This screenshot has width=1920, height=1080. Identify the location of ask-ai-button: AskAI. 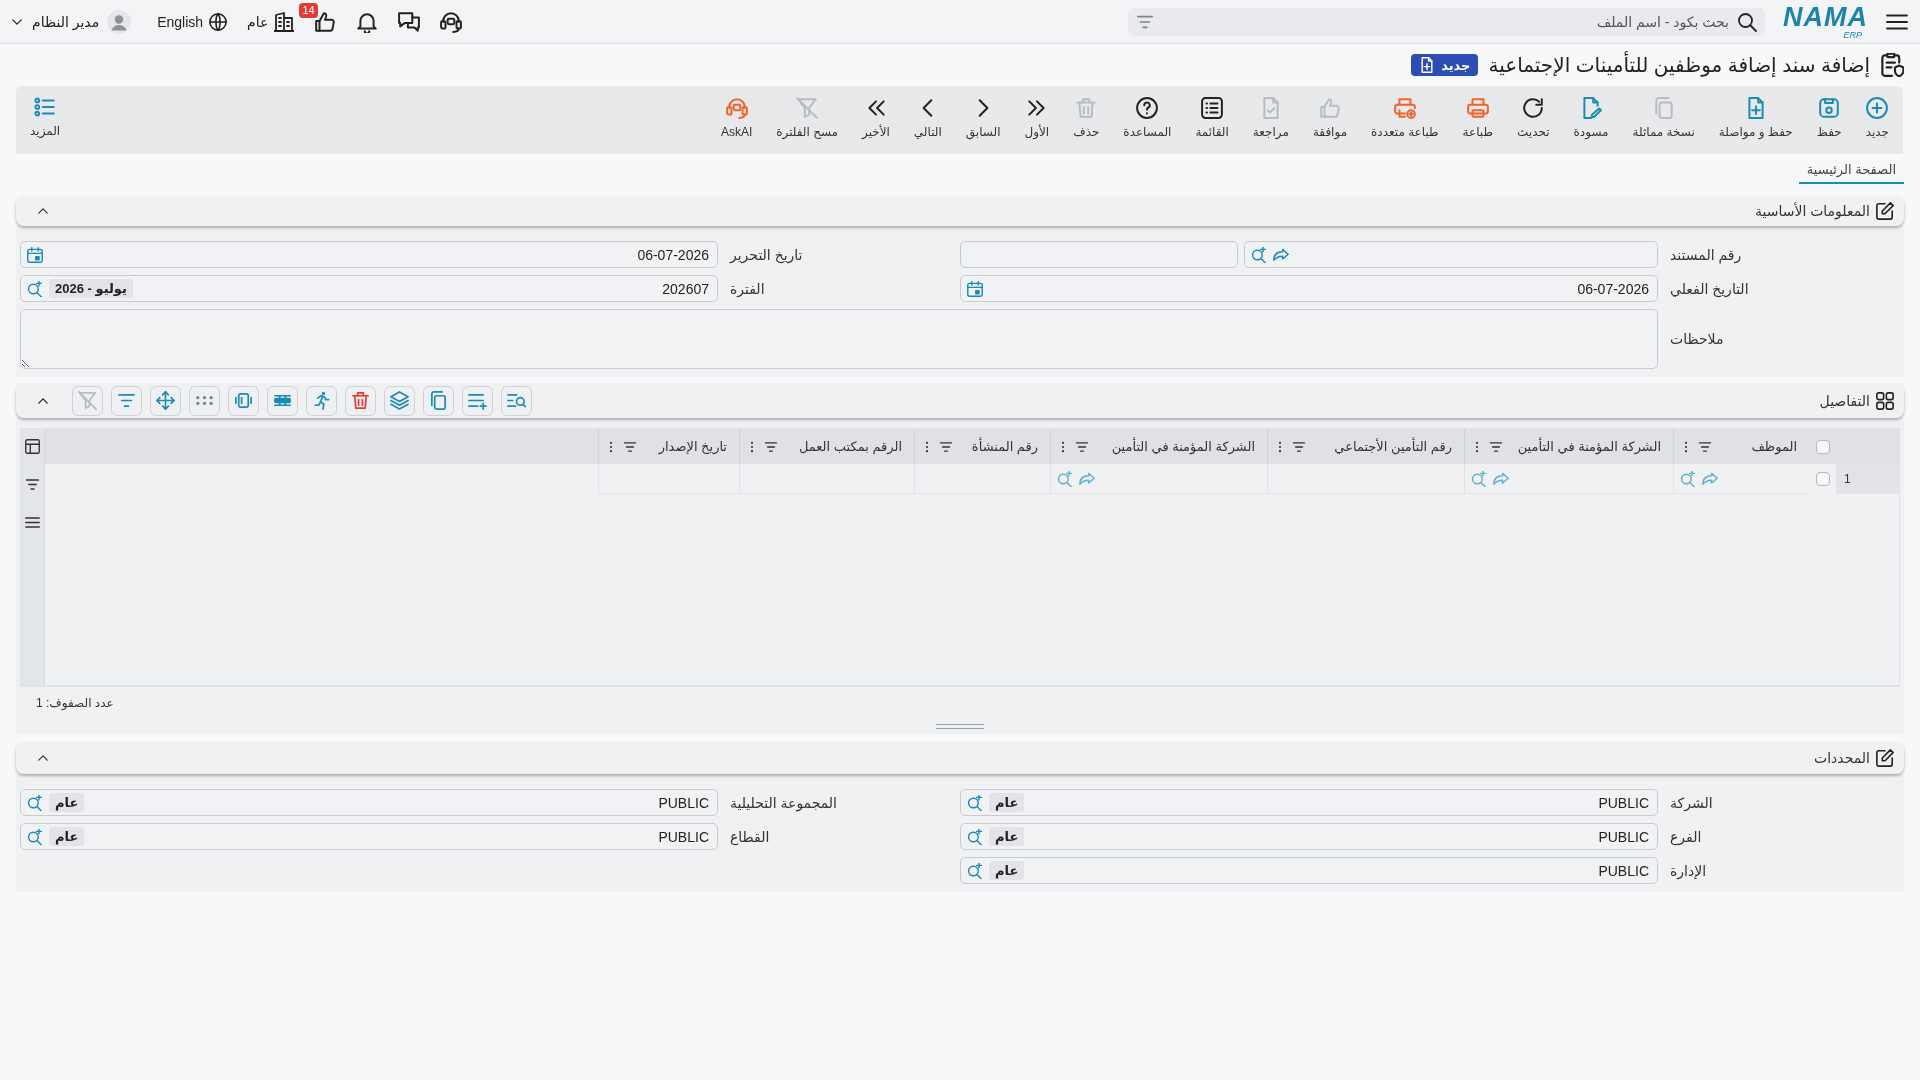
(736, 120).